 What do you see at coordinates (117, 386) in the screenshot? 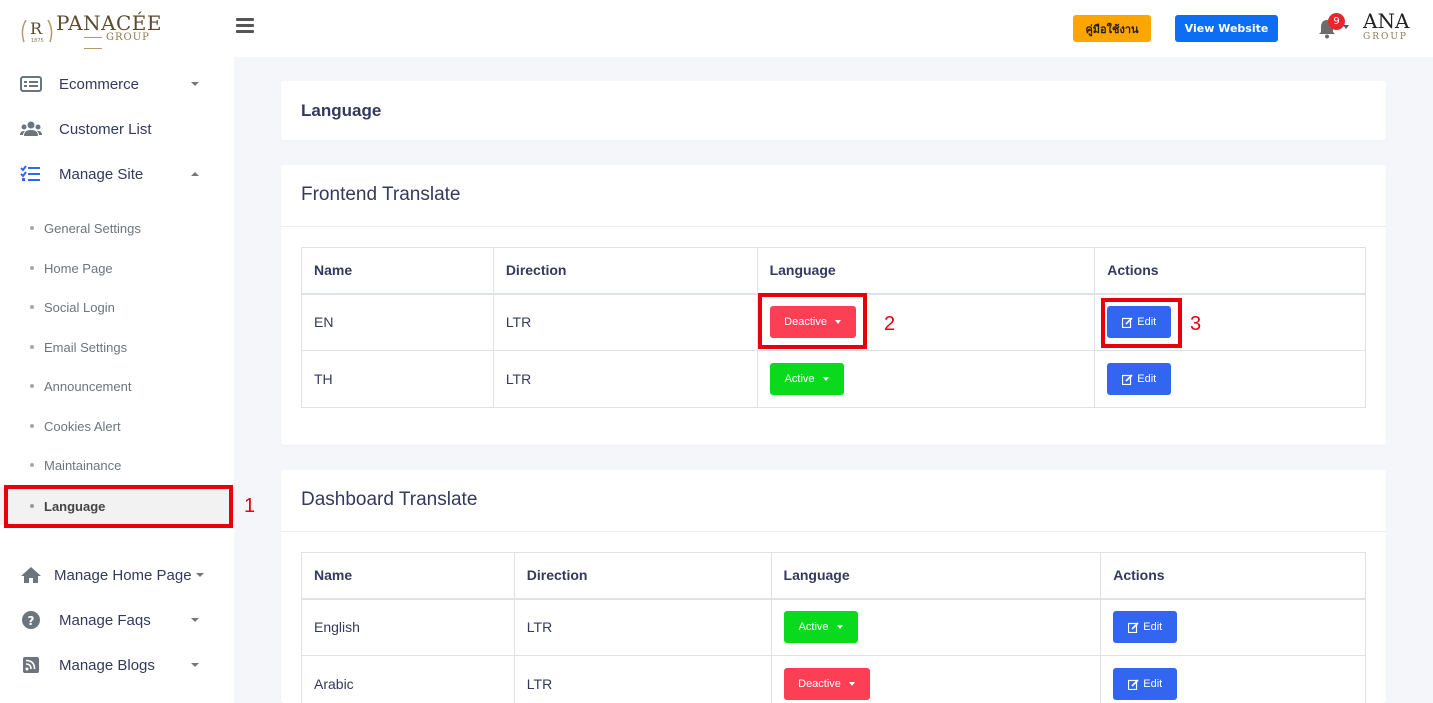
I see `sidebar-subitem-announcement: Announcement` at bounding box center [117, 386].